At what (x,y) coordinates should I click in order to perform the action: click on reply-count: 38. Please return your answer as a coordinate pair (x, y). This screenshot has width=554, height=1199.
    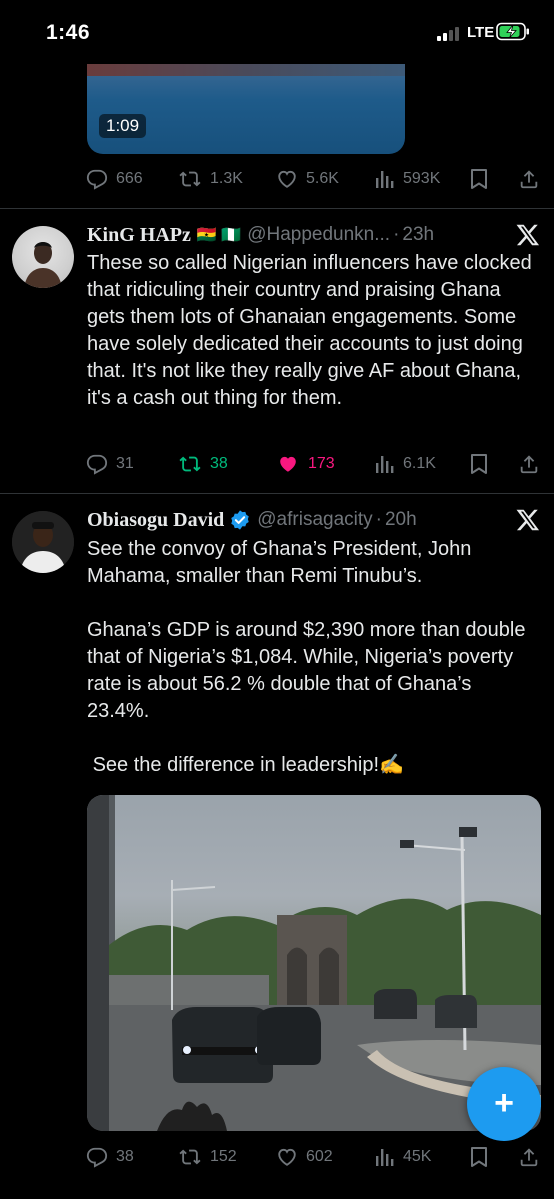
    Looking at the image, I should click on (125, 1156).